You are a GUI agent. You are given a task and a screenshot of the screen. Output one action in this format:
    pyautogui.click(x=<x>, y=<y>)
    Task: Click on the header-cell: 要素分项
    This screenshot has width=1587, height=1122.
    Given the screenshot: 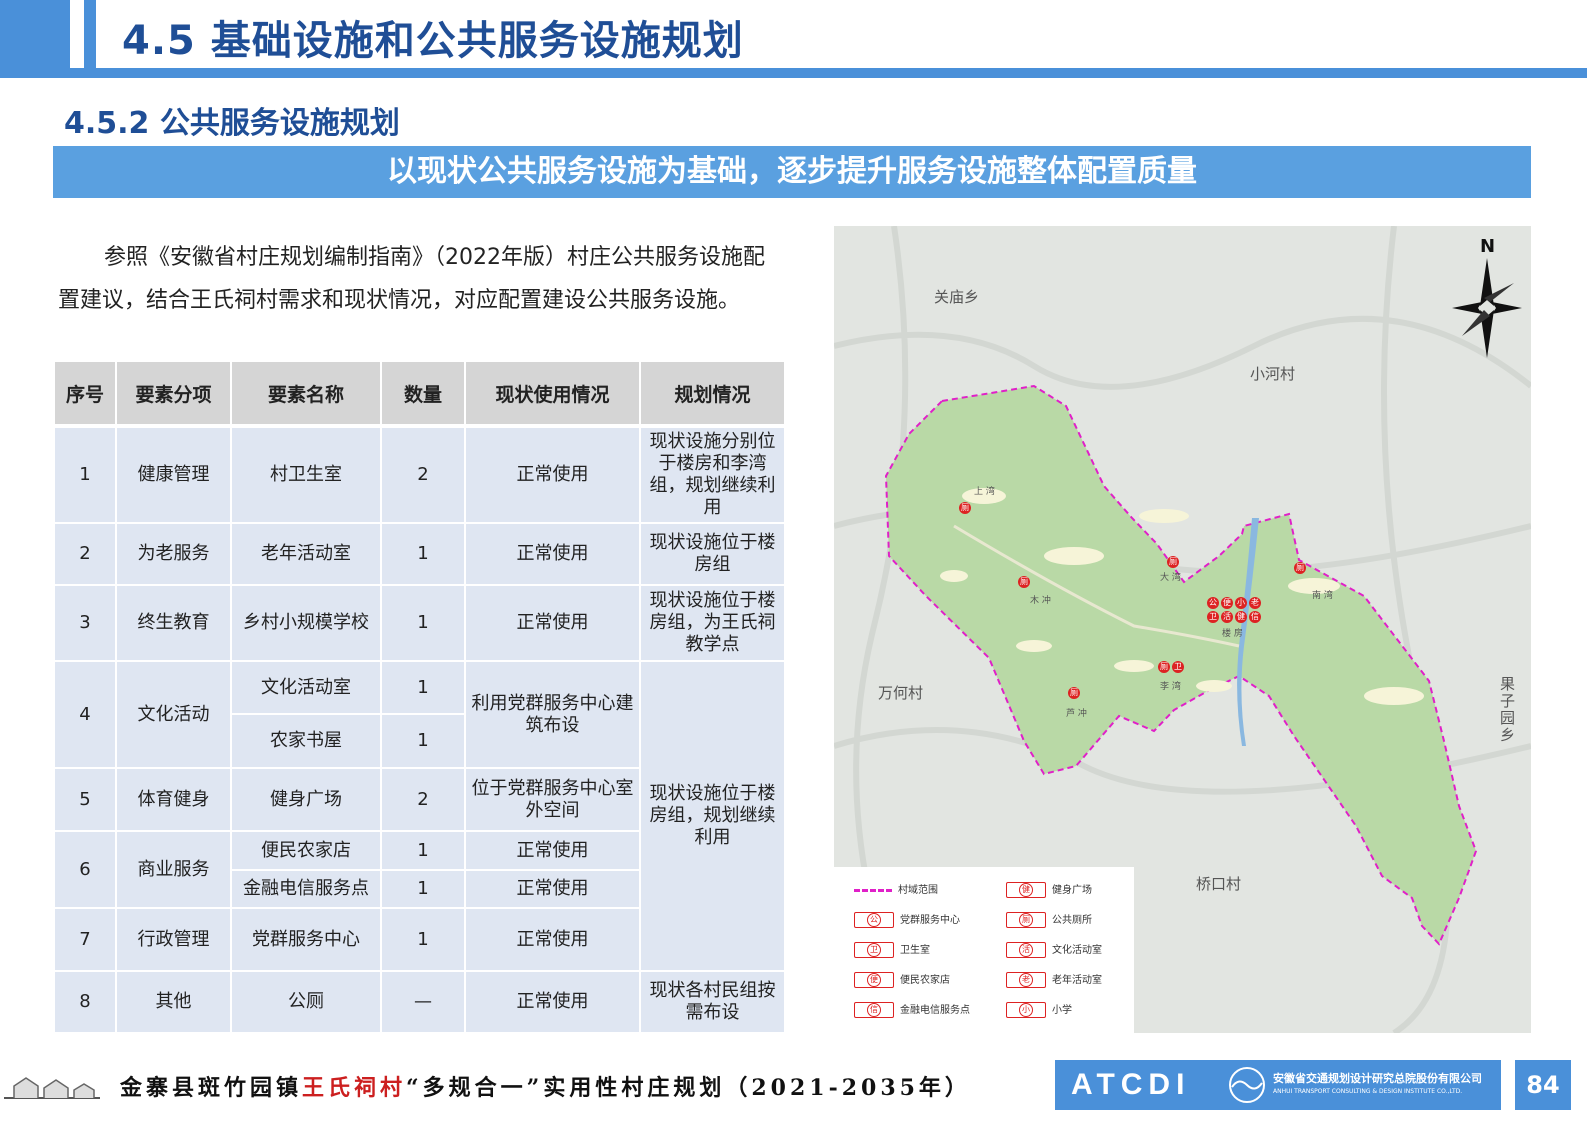 What is the action you would take?
    pyautogui.click(x=173, y=394)
    